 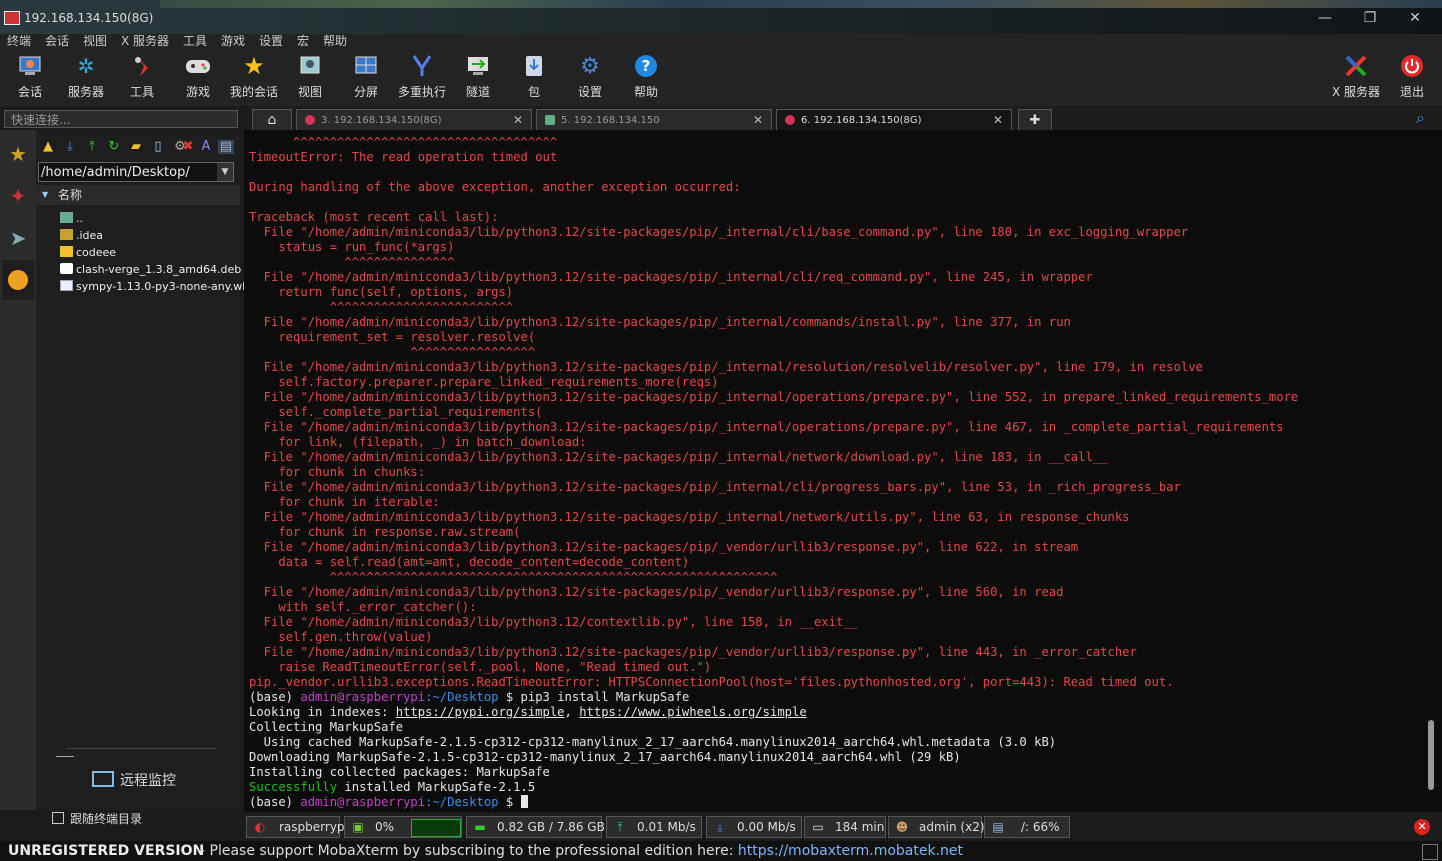 What do you see at coordinates (1424, 117) in the screenshot?
I see `attach-icon: ⌕` at bounding box center [1424, 117].